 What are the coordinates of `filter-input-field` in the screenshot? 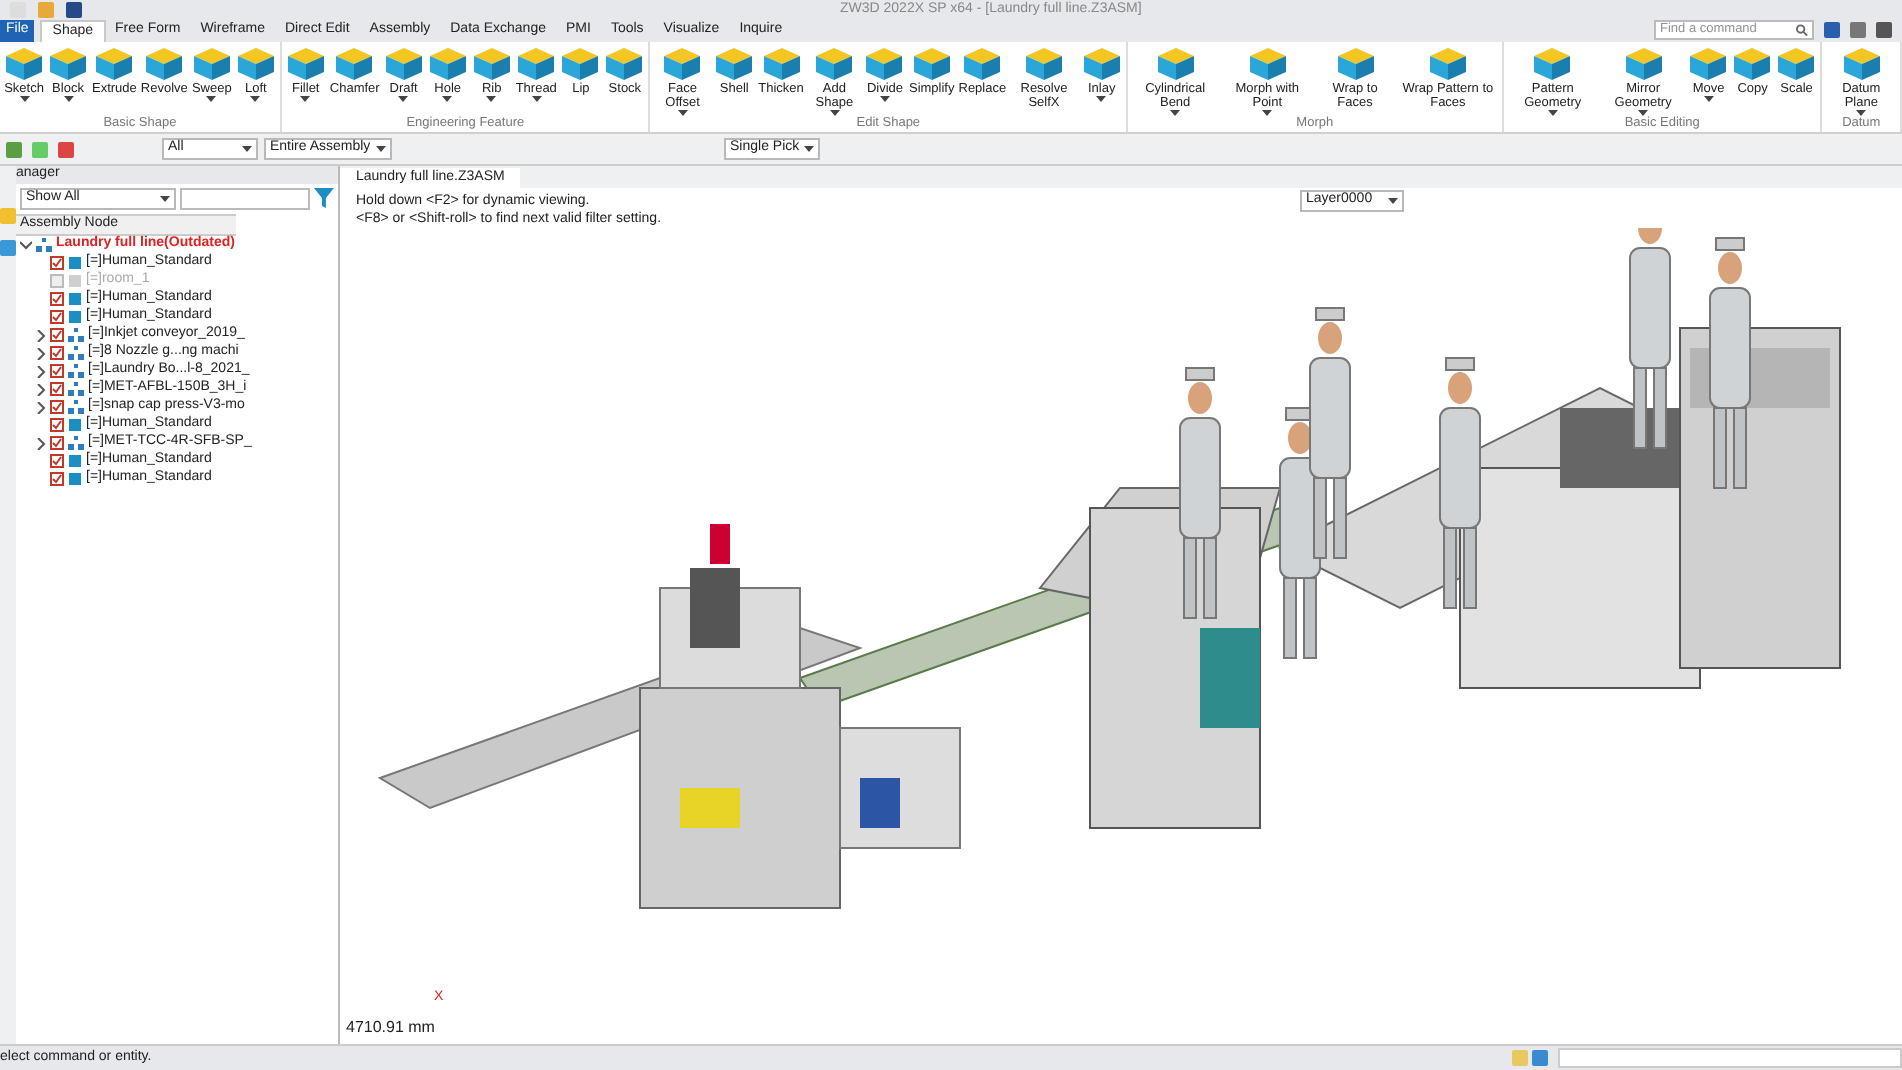 It's located at (245, 199).